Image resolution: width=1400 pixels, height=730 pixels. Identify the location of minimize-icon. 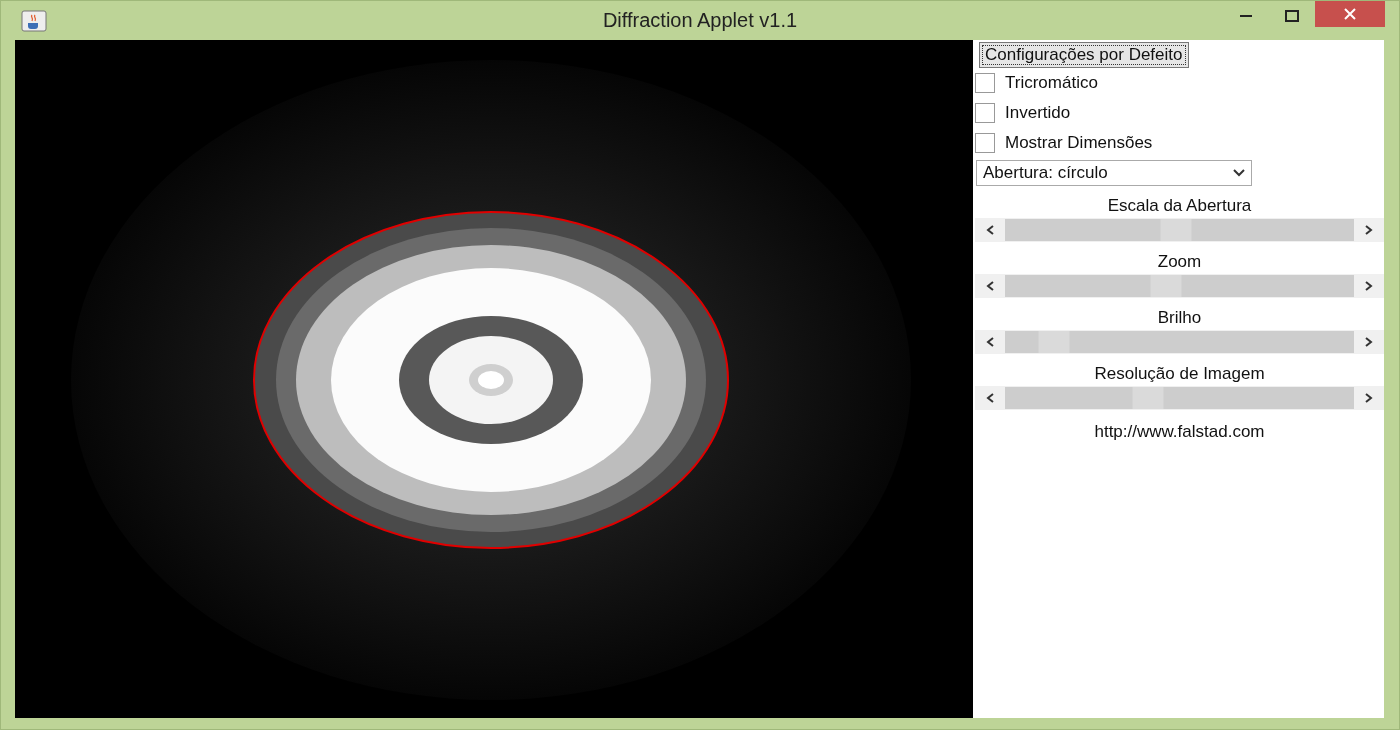
(1246, 16).